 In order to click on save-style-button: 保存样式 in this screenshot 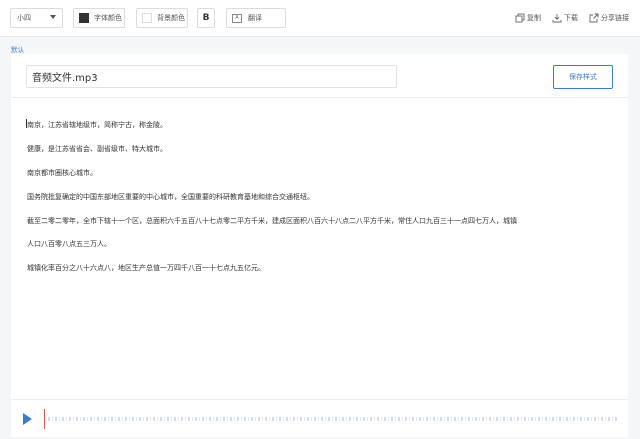, I will do `click(583, 77)`.